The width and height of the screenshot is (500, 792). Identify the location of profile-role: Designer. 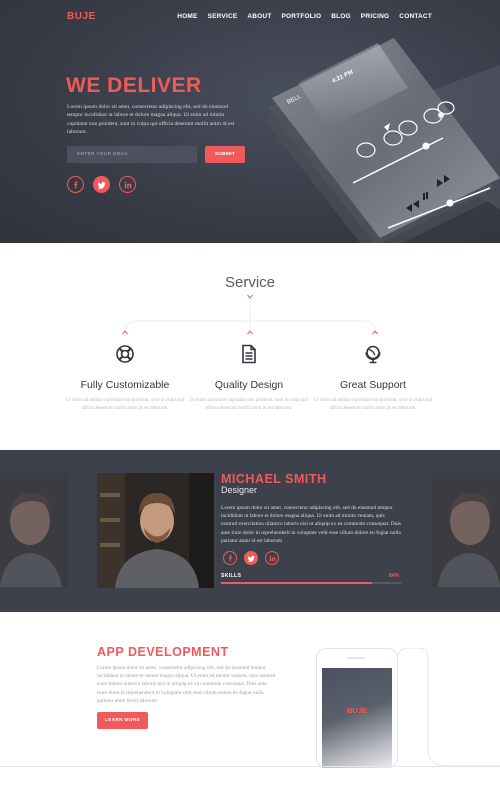
(239, 490).